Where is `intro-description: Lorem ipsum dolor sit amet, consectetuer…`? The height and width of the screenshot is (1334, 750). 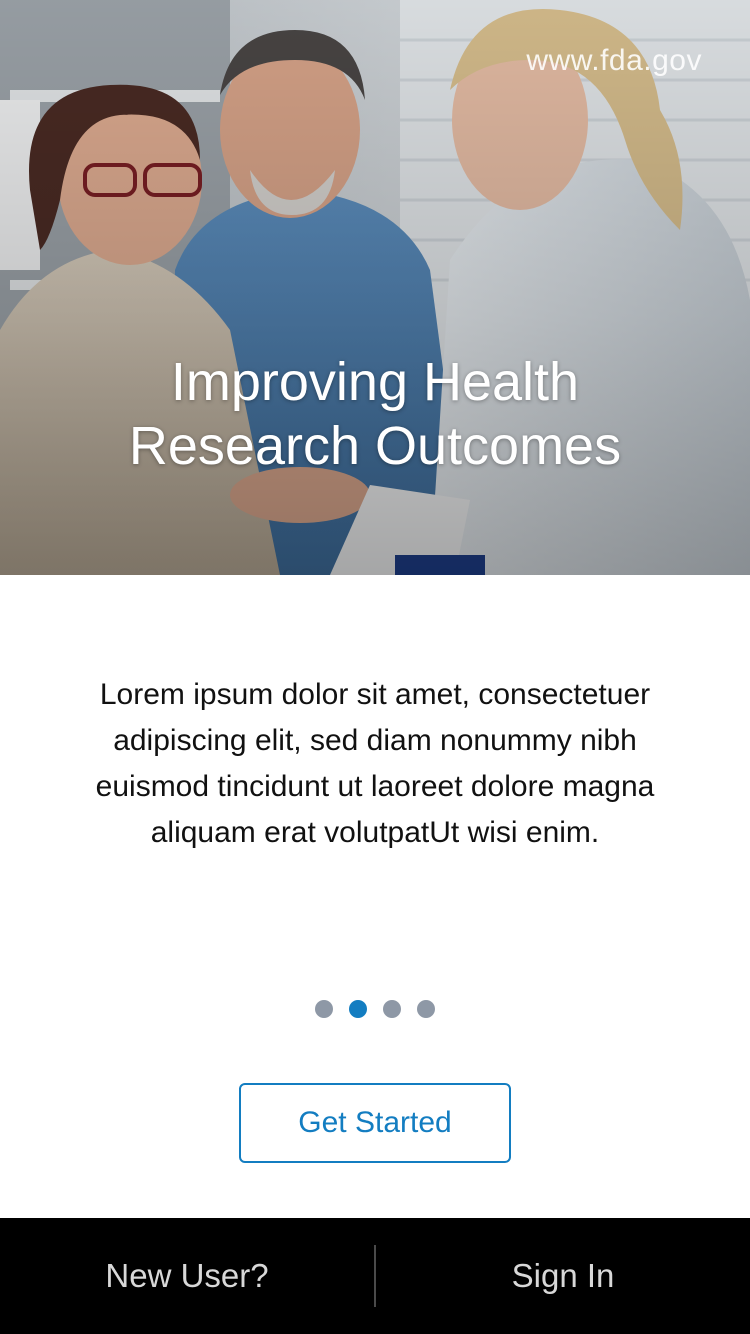 intro-description: Lorem ipsum dolor sit amet, consectetuer… is located at coordinates (375, 763).